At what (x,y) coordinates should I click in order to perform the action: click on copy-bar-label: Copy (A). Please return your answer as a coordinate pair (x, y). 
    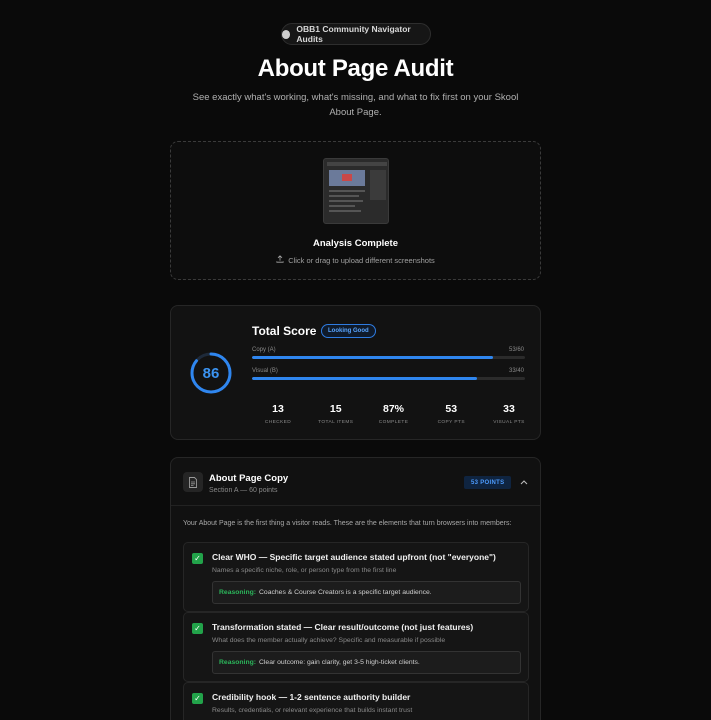
    Looking at the image, I should click on (264, 350).